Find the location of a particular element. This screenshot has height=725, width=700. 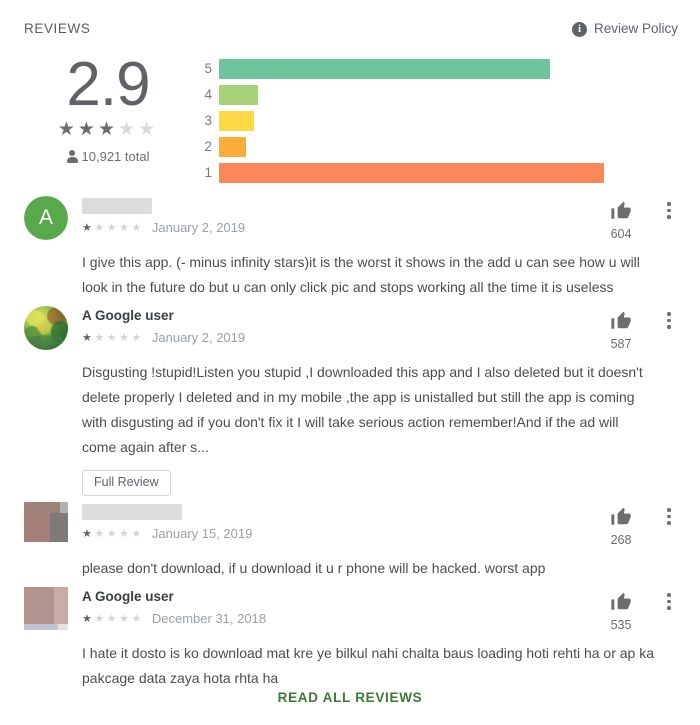

helpful-count: 604 is located at coordinates (621, 234).